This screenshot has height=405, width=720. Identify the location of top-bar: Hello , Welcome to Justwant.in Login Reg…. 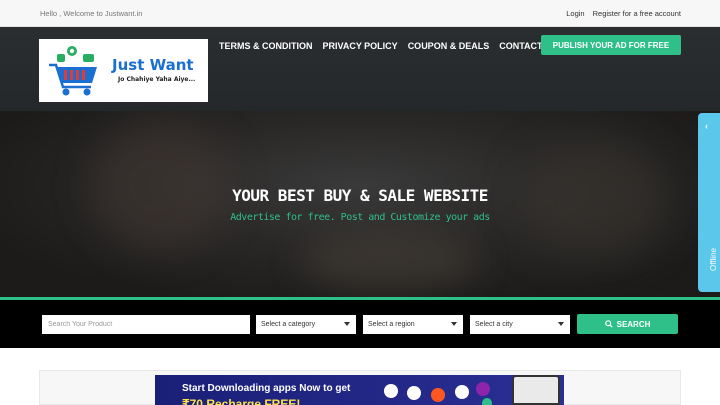
(360, 13).